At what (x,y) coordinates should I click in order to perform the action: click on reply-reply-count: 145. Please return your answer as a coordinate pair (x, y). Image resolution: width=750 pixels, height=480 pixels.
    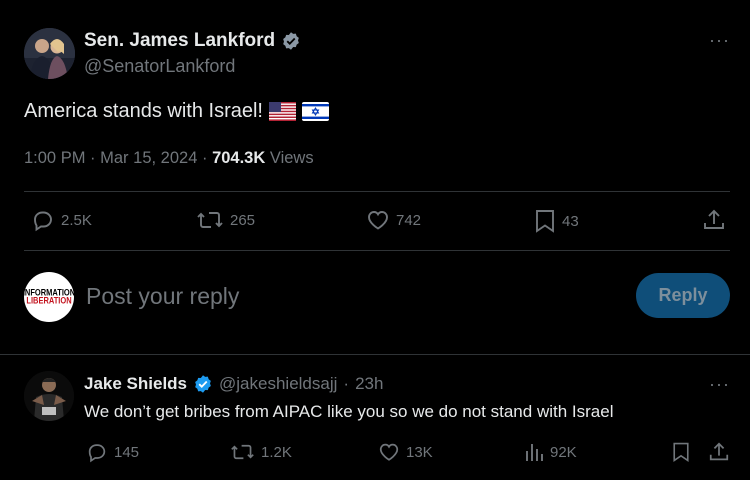
    Looking at the image, I should click on (127, 452).